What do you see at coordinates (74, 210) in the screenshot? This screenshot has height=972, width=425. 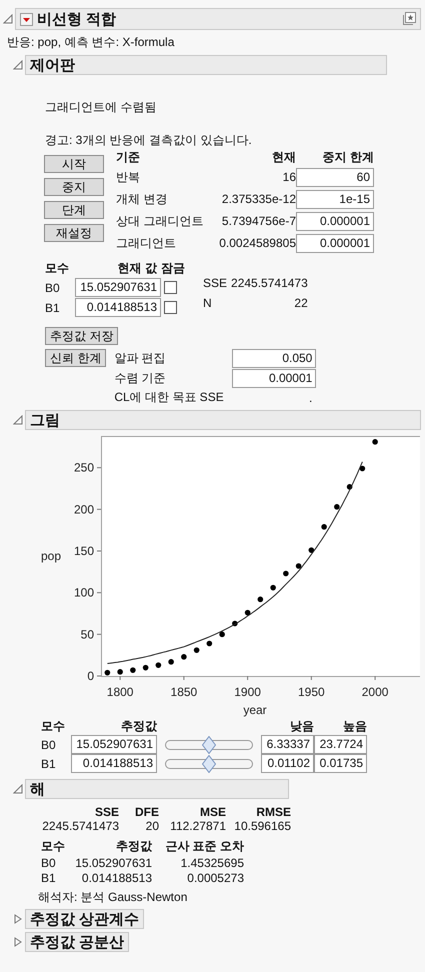 I see `action-button: 단계` at bounding box center [74, 210].